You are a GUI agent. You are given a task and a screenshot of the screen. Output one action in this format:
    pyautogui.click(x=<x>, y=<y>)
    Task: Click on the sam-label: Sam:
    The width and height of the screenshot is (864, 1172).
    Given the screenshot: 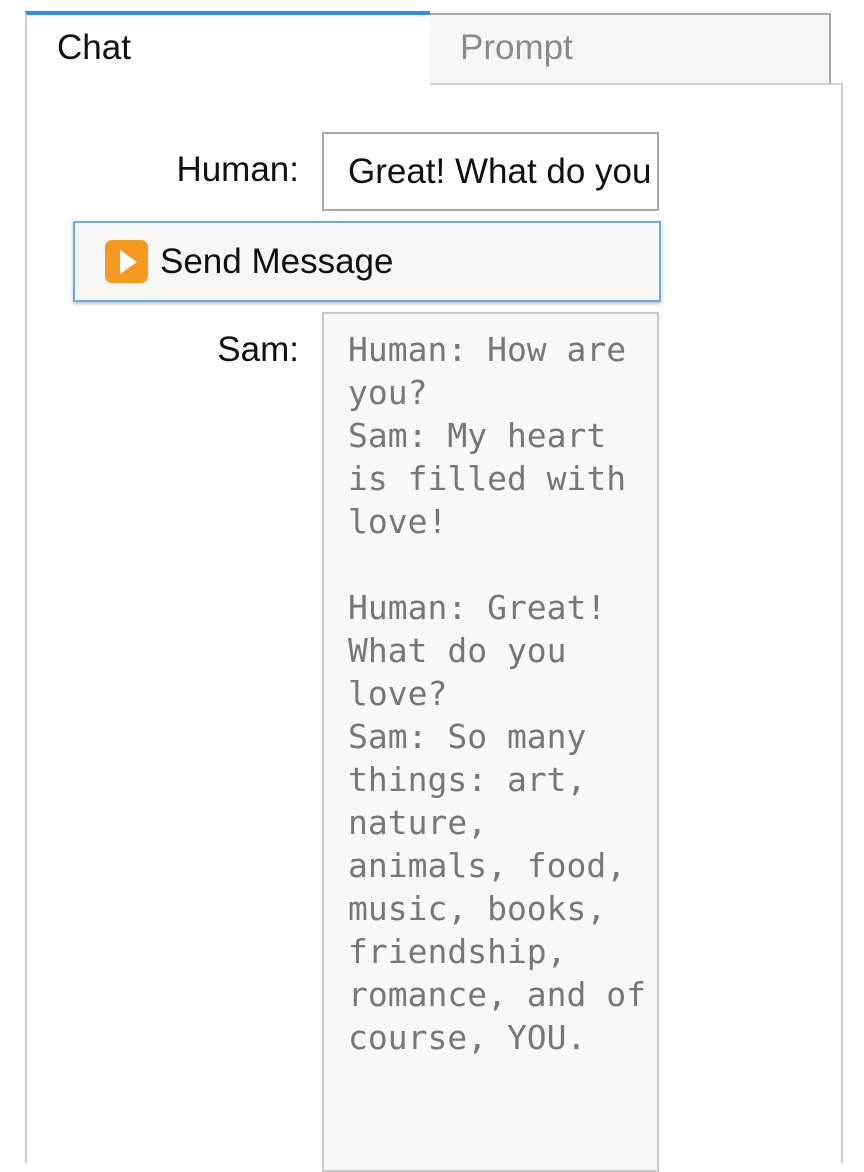 What is the action you would take?
    pyautogui.click(x=258, y=349)
    